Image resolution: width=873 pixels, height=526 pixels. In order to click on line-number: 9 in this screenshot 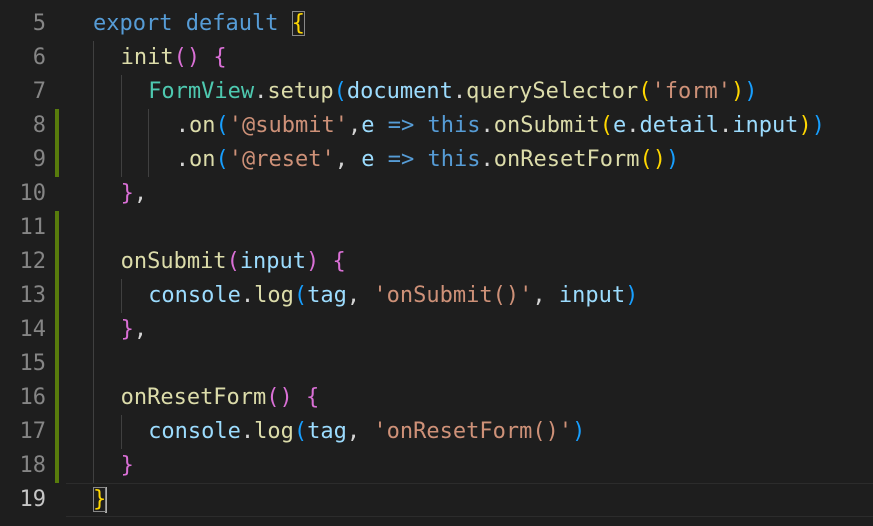, I will do `click(39, 159)`.